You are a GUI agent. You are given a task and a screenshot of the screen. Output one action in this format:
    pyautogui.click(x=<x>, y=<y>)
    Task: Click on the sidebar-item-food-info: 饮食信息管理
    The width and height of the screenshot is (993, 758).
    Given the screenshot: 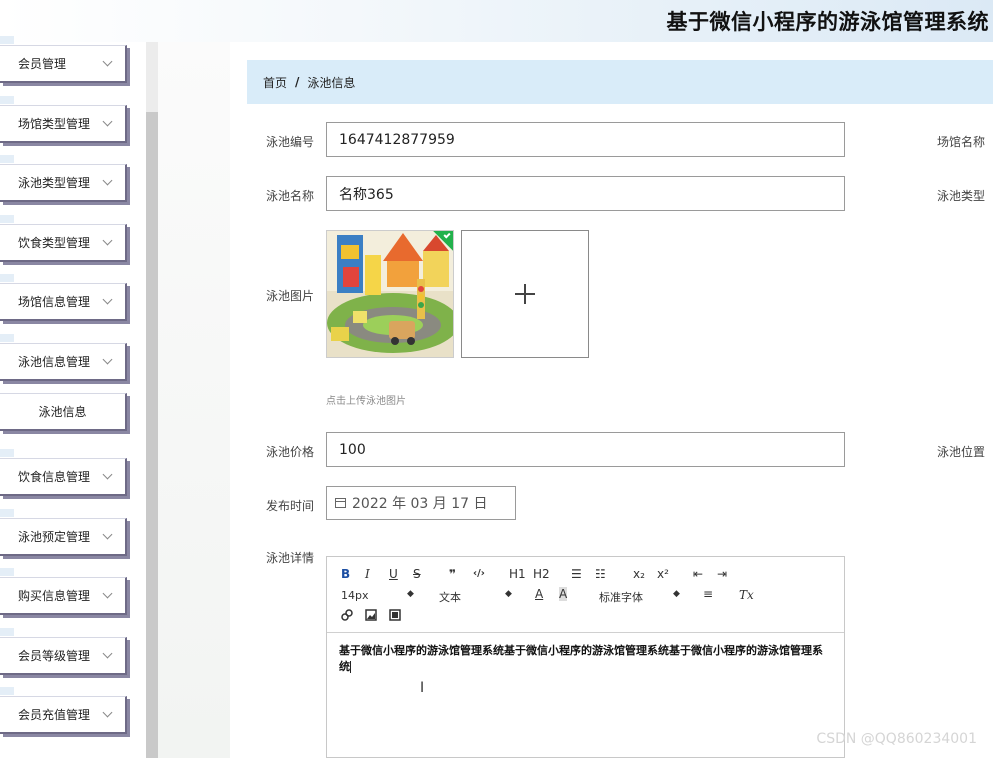 What is the action you would take?
    pyautogui.click(x=63, y=472)
    